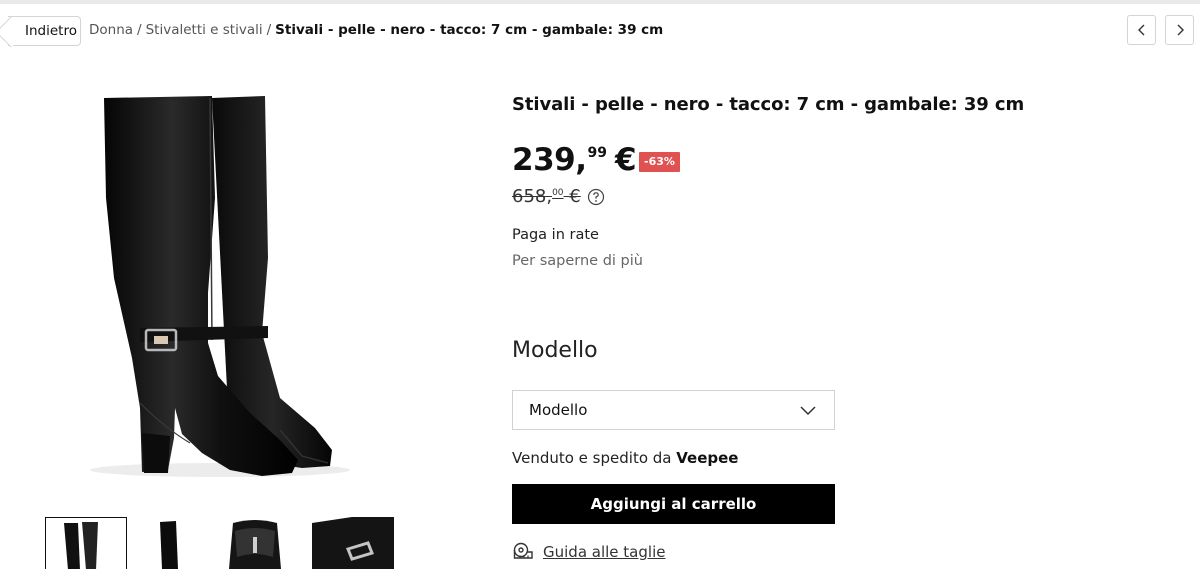  I want to click on chevron-right-icon, so click(1180, 30).